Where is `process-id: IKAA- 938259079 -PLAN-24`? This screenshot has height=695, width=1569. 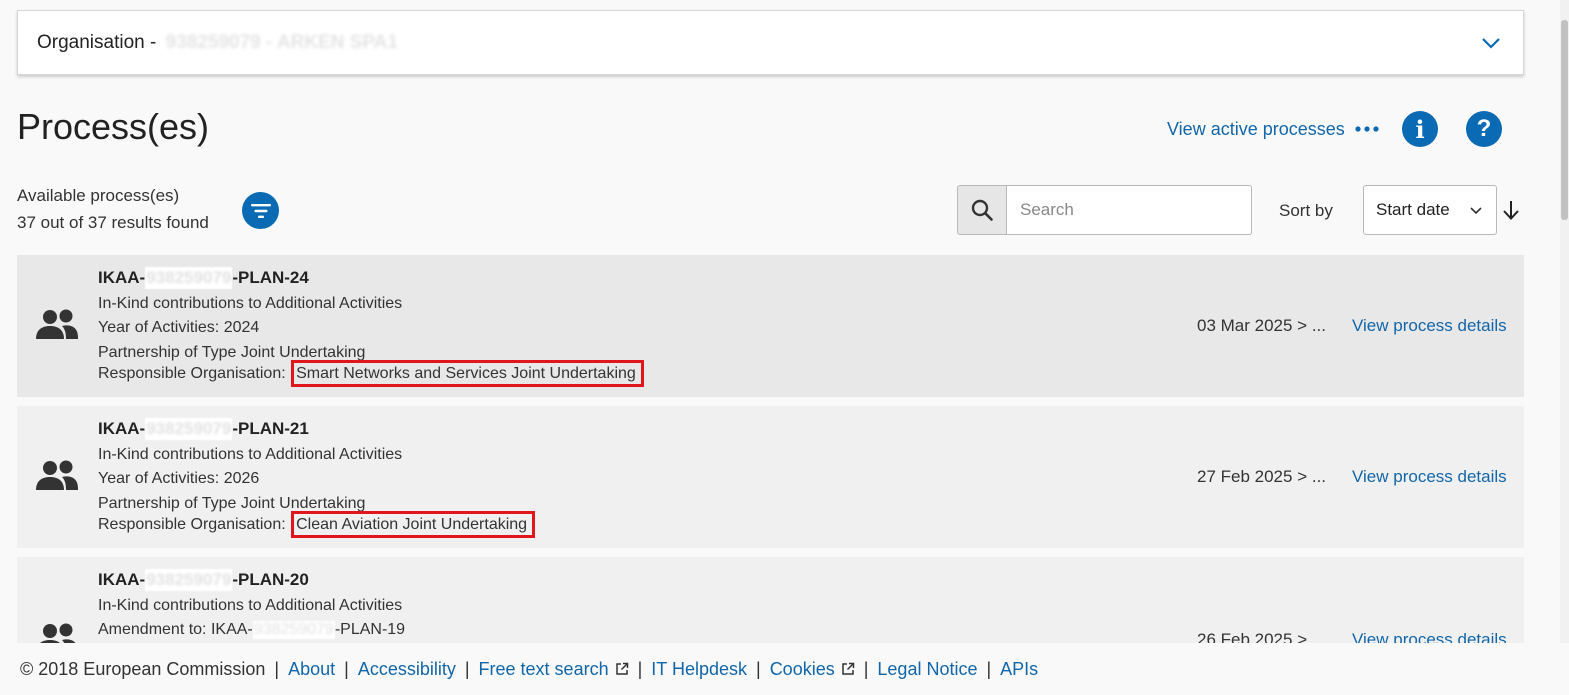 process-id: IKAA- 938259079 -PLAN-24 is located at coordinates (203, 278).